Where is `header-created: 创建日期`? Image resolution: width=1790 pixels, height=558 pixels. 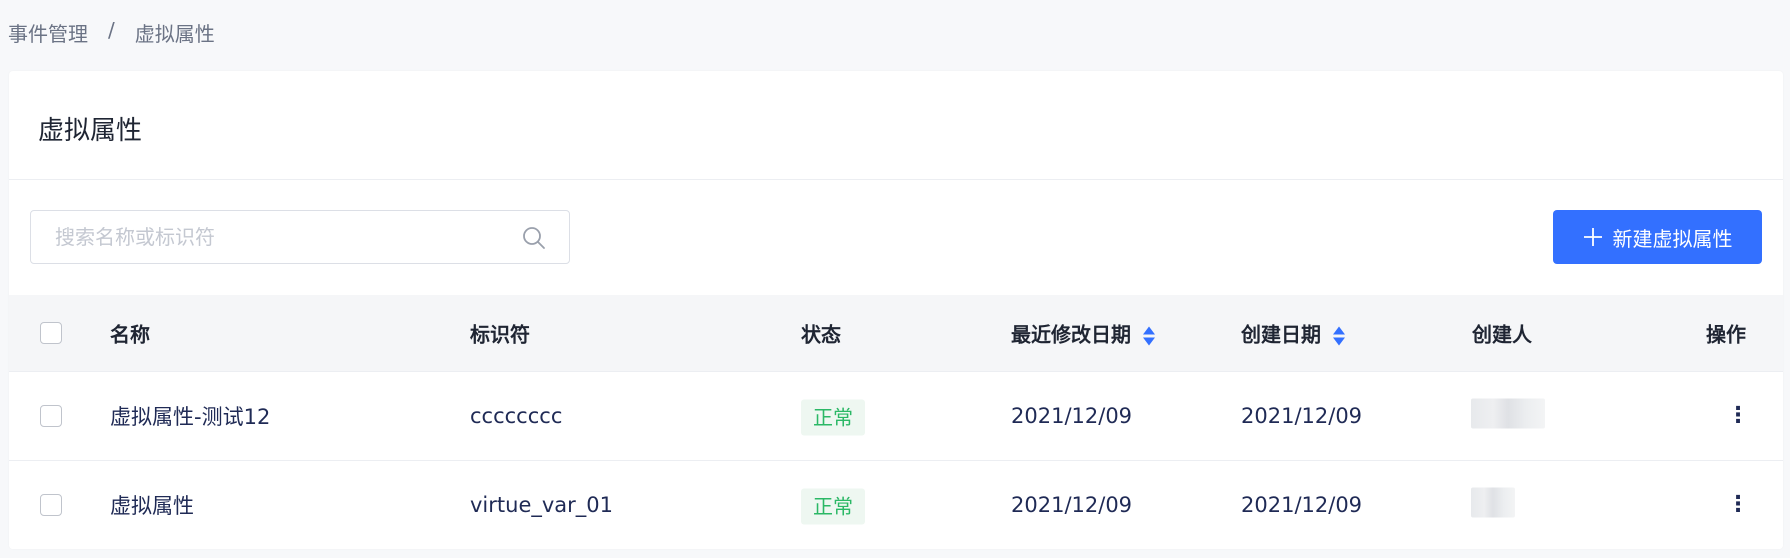
header-created: 创建日期 is located at coordinates (1293, 333).